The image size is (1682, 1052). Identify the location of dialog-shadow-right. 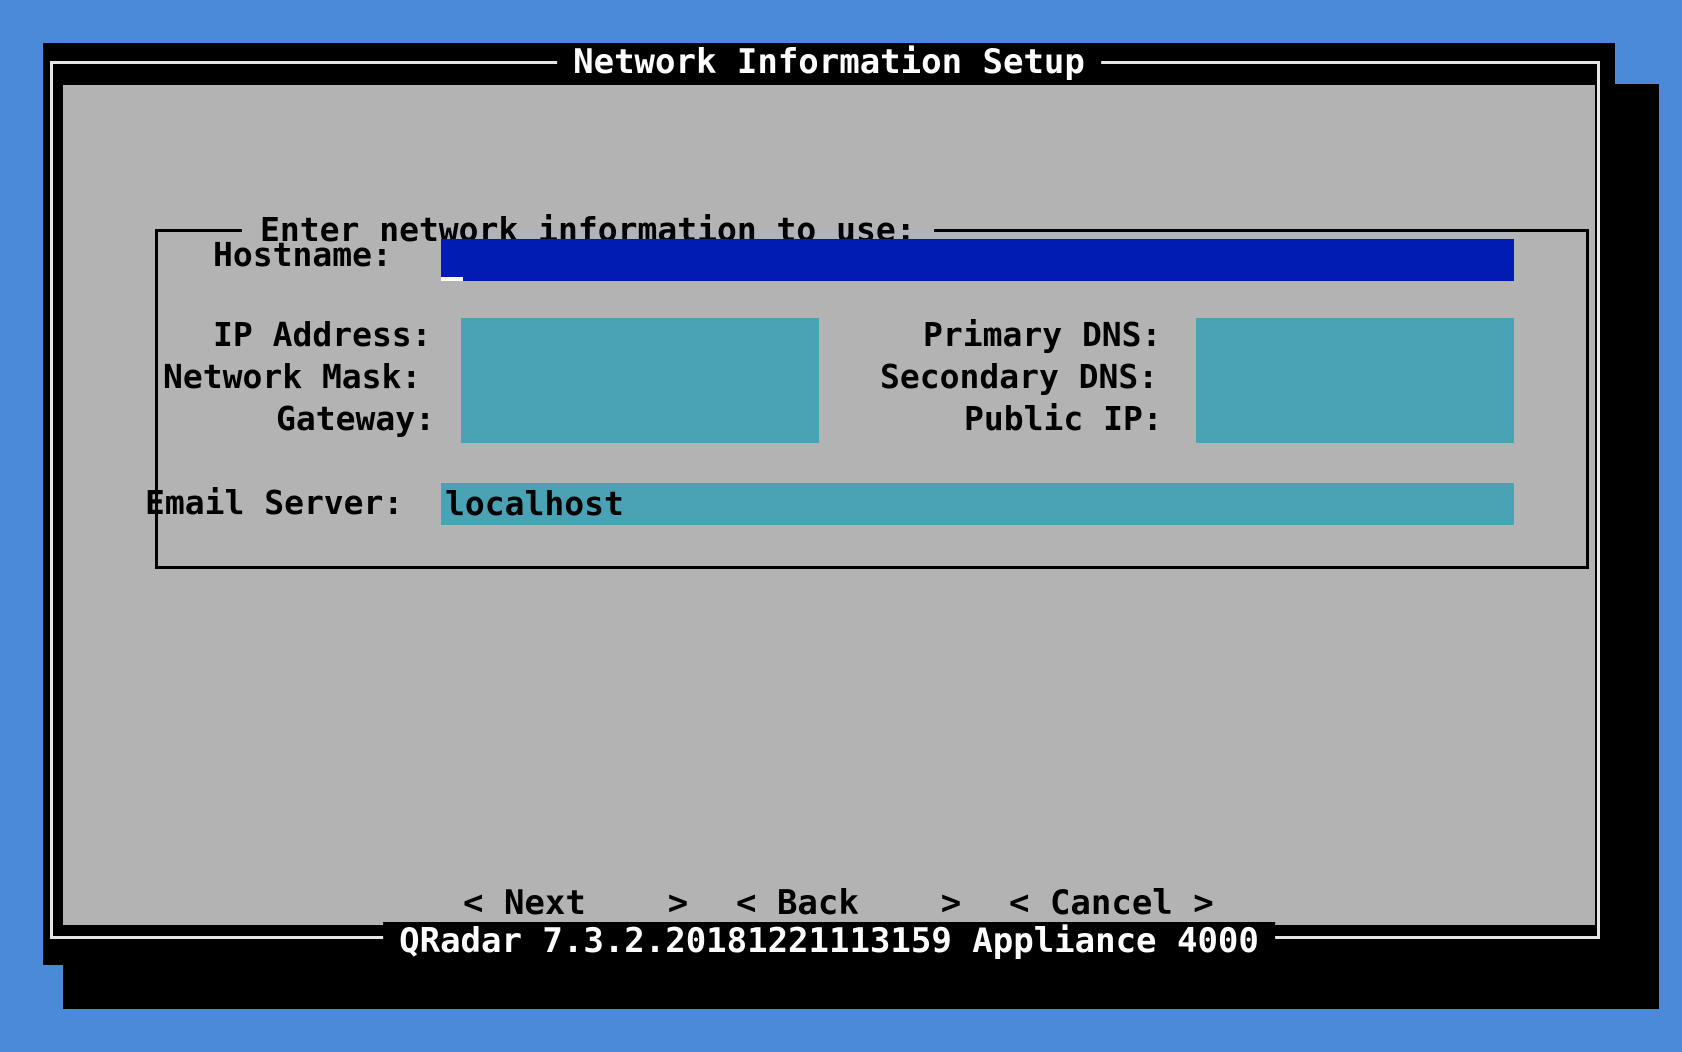
(1636, 546).